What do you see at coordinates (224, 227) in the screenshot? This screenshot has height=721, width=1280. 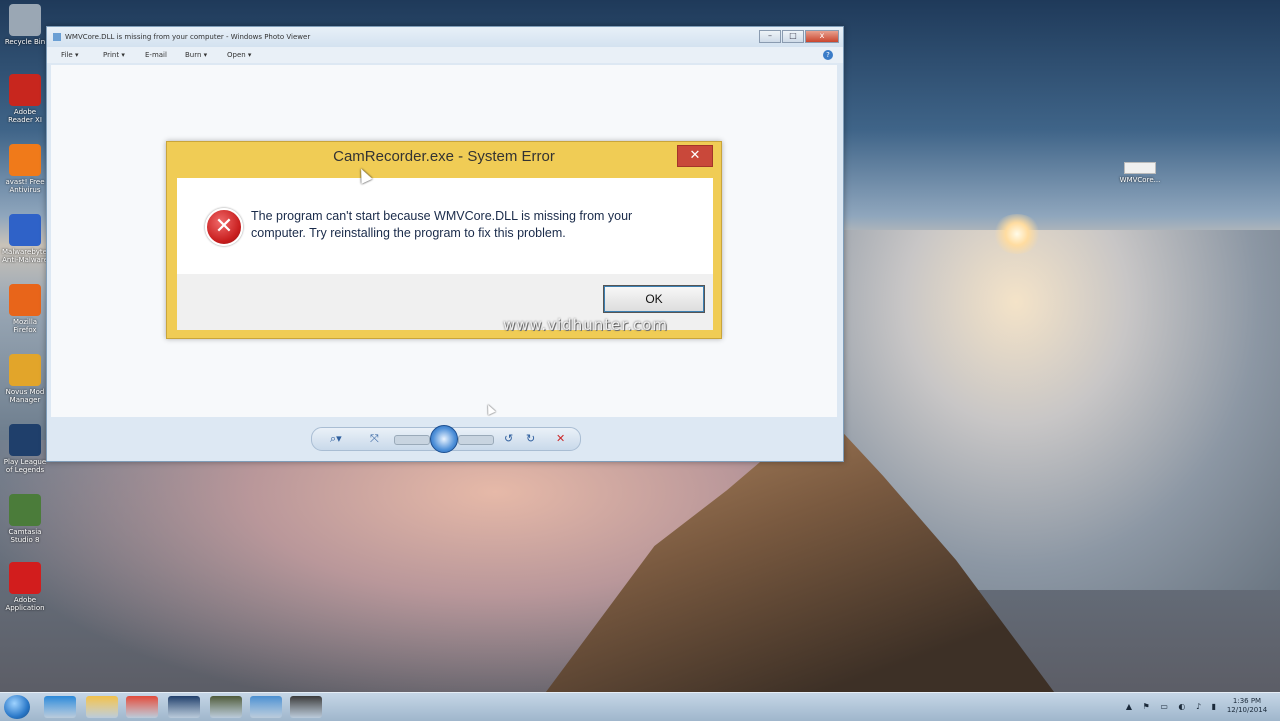 I see `error-icon: ✕` at bounding box center [224, 227].